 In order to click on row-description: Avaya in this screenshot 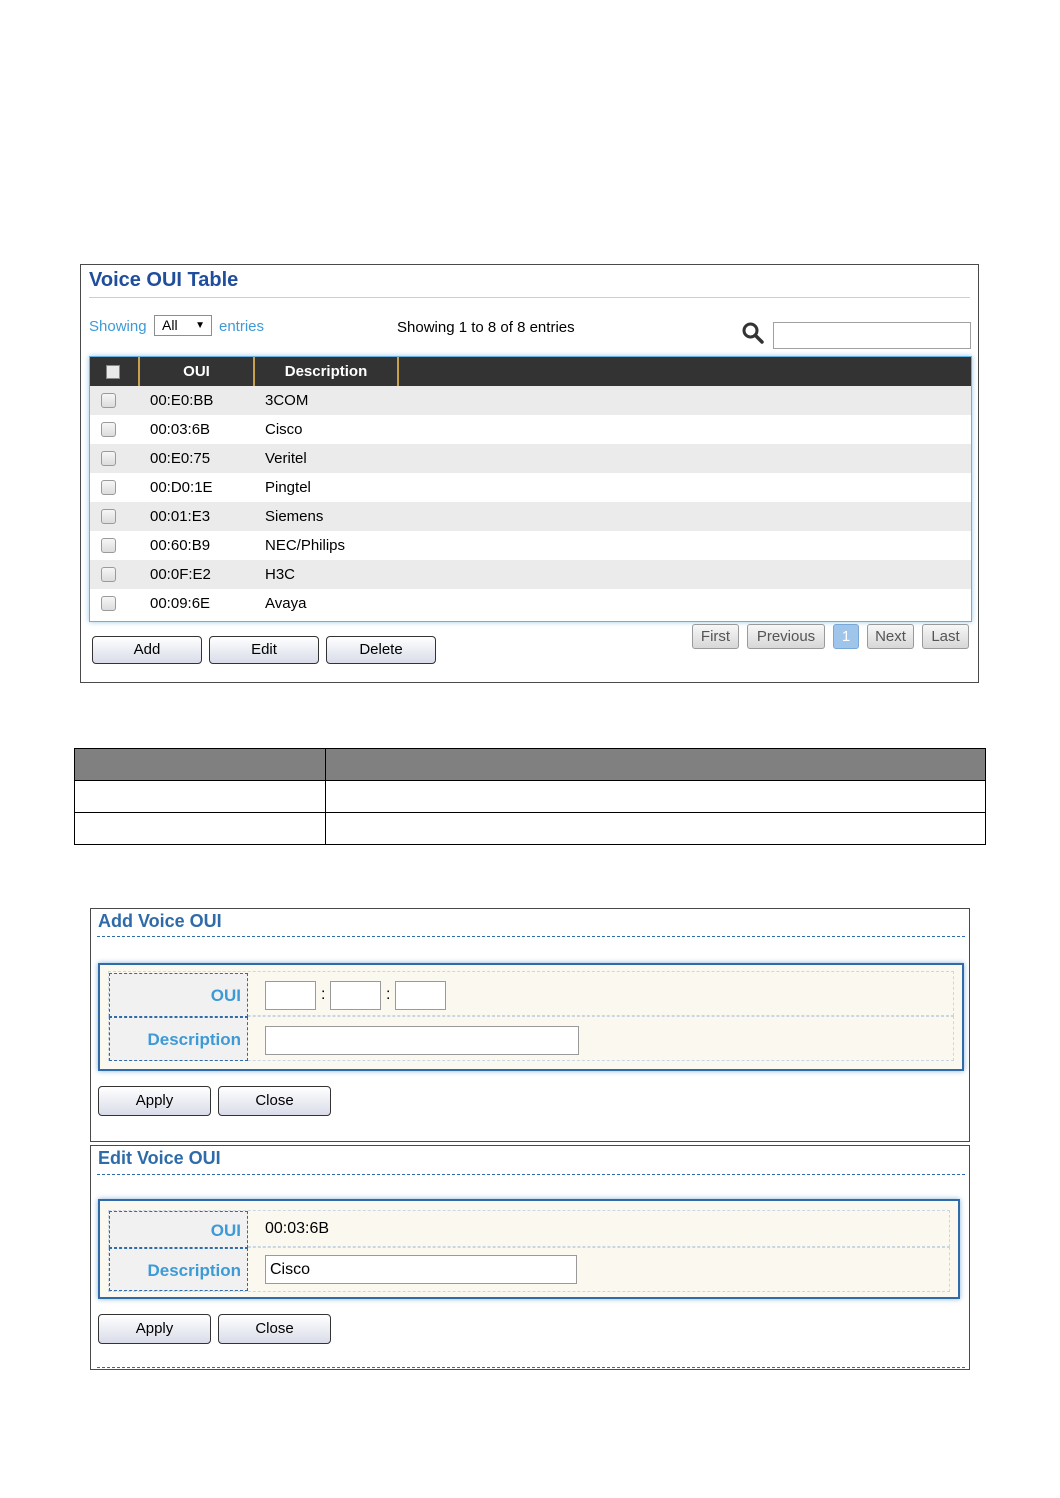, I will do `click(286, 603)`.